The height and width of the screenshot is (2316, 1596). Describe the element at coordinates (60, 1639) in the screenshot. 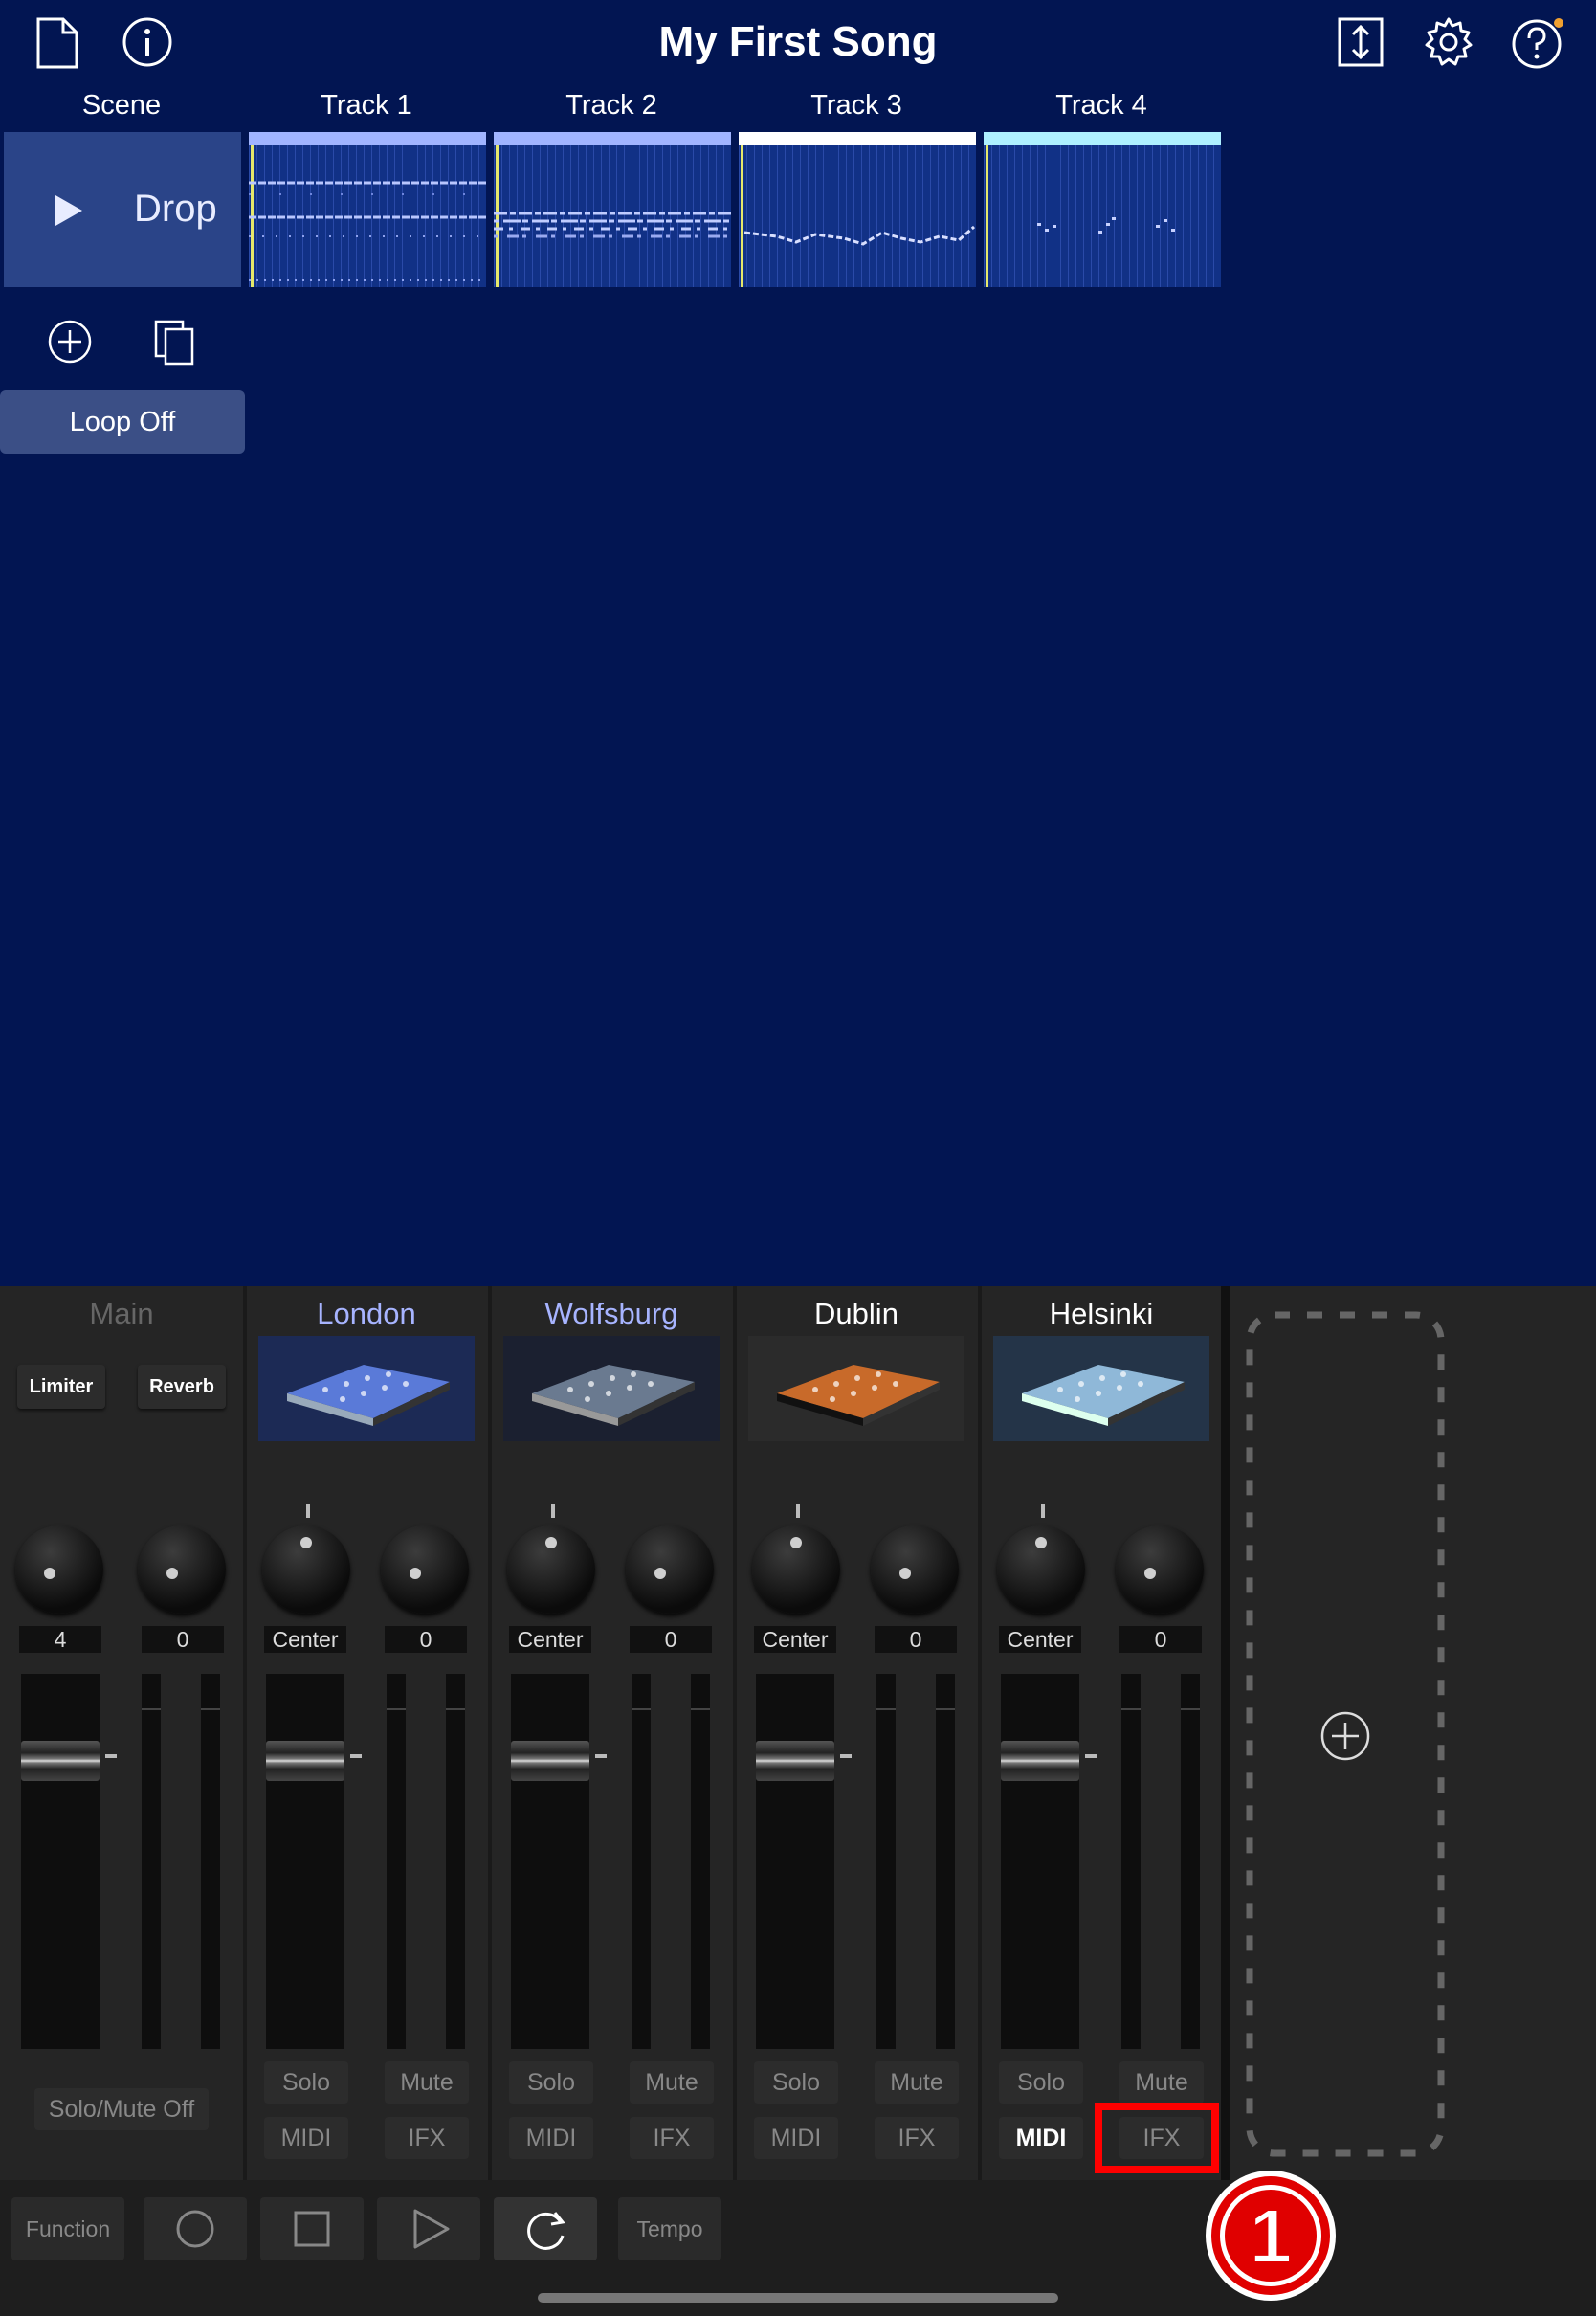

I see `main-value-1: 4` at that location.